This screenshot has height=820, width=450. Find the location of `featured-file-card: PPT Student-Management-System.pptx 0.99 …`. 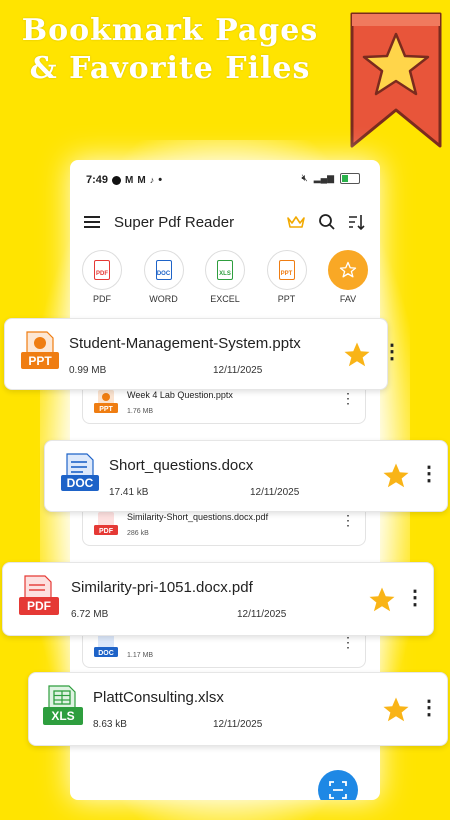

featured-file-card: PPT Student-Management-System.pptx 0.99 … is located at coordinates (203, 354).